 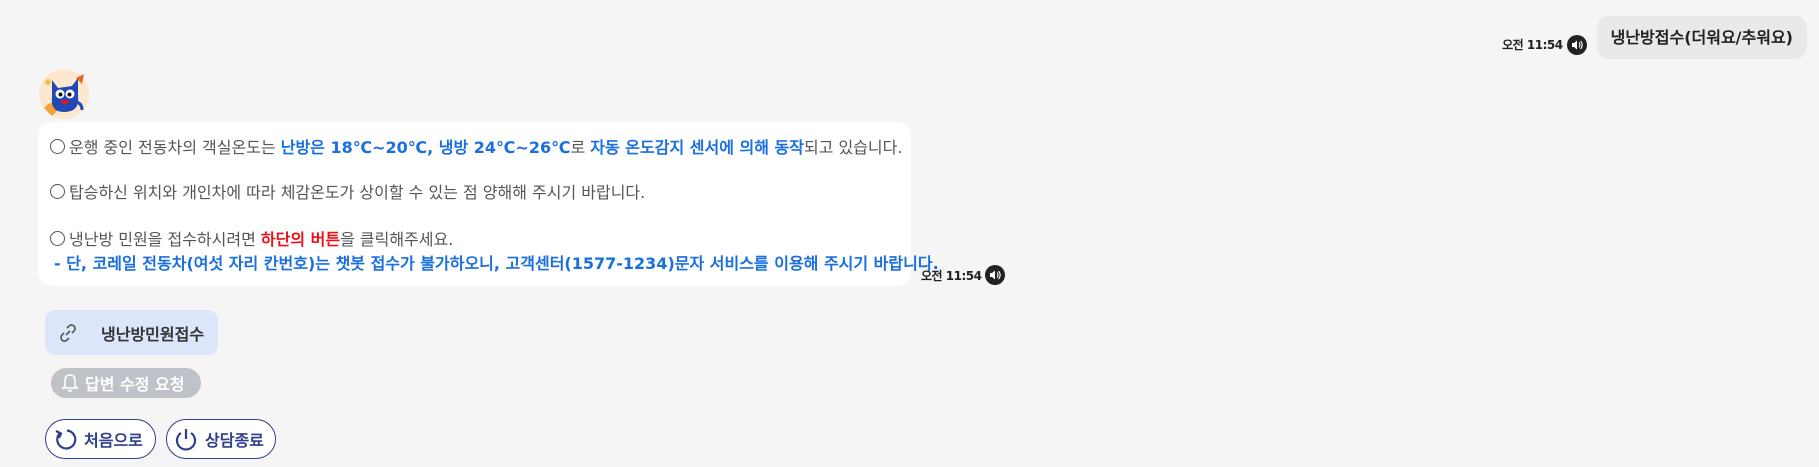 I want to click on user-message-time: 오전 11:54, so click(x=1532, y=45).